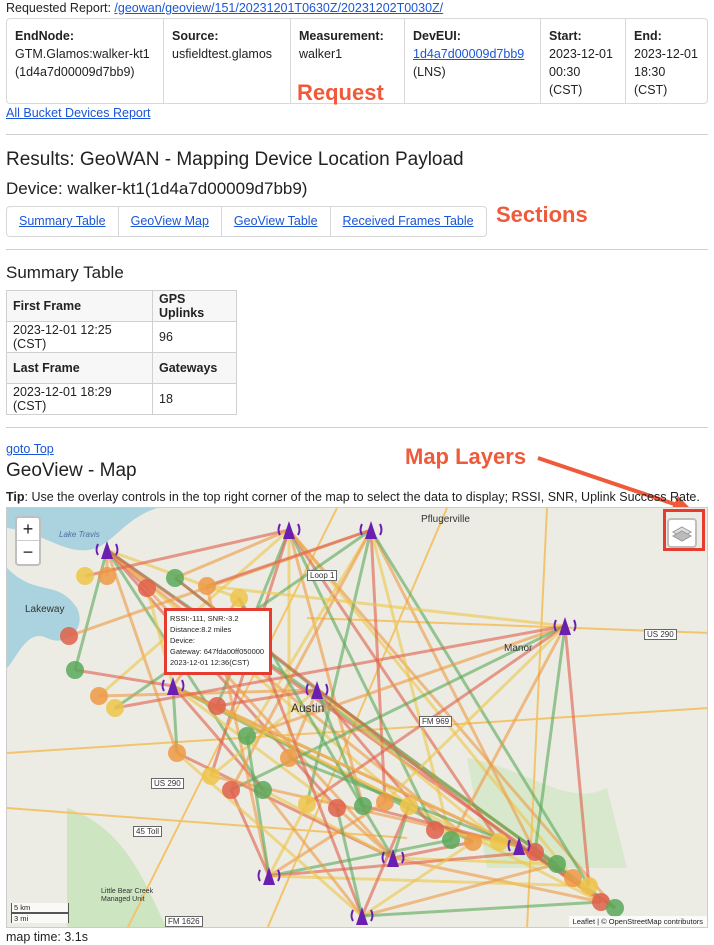 Image resolution: width=714 pixels, height=945 pixels. What do you see at coordinates (666, 72) in the screenshot?
I see `end-value: 2023-12-01 18:30 (CST)` at bounding box center [666, 72].